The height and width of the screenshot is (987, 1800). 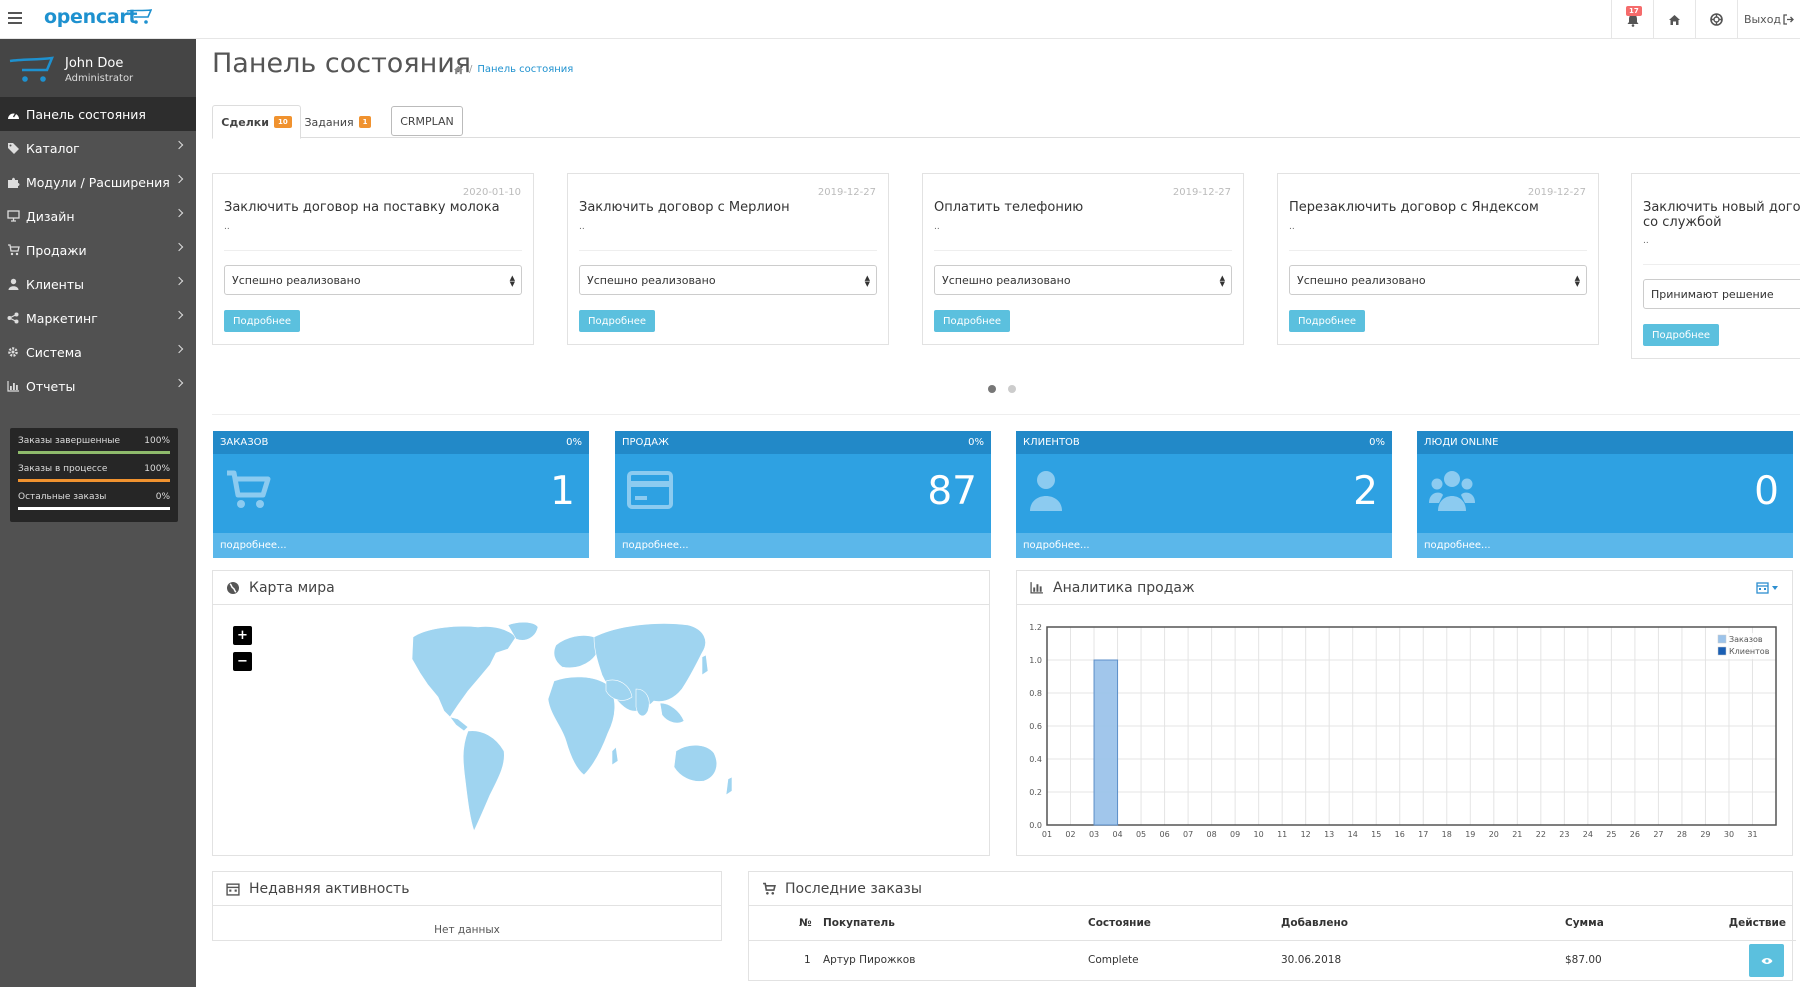 What do you see at coordinates (1447, 834) in the screenshot?
I see `x-tick-label: 18` at bounding box center [1447, 834].